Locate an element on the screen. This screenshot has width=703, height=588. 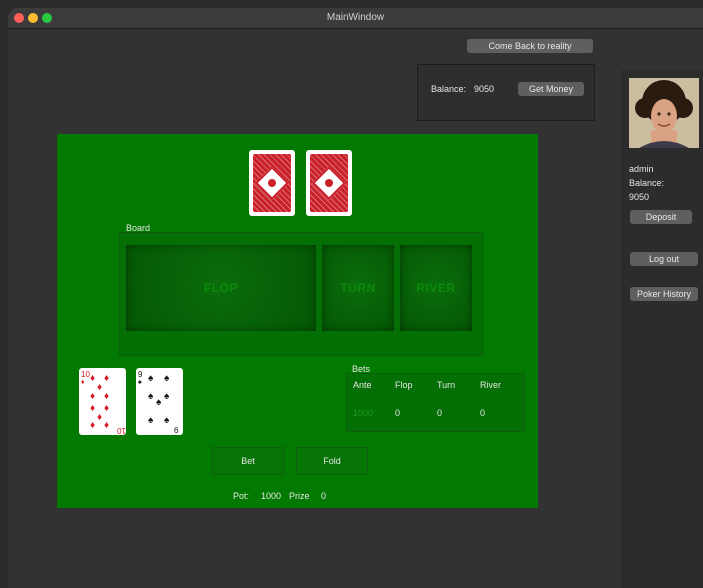
card-suit: ♦ is located at coordinates (83, 382).